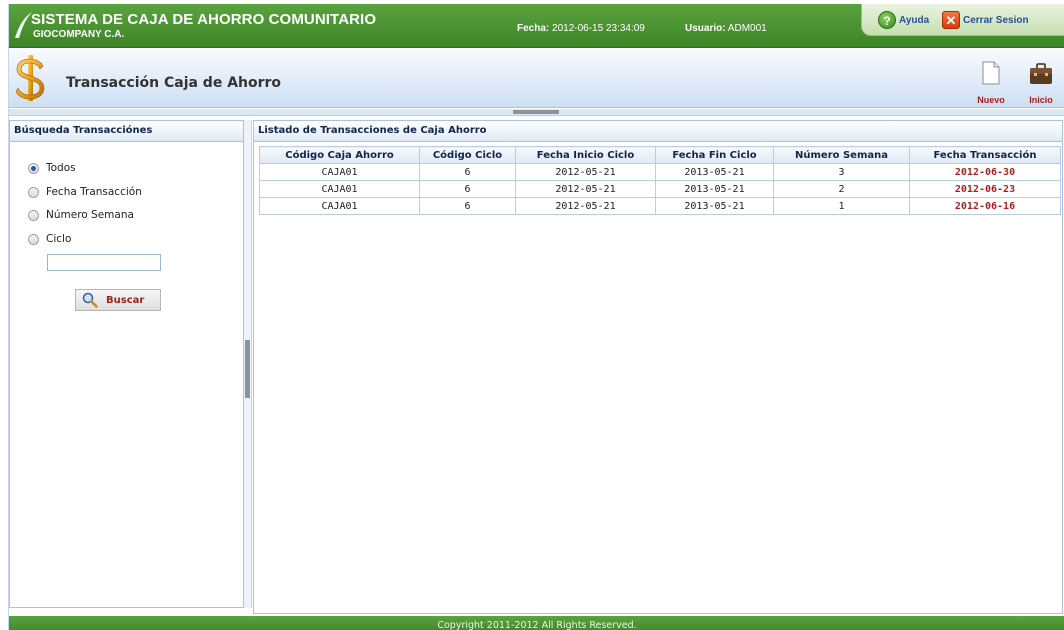 The height and width of the screenshot is (630, 1064). Describe the element at coordinates (104, 262) in the screenshot. I see `ciclo-input` at that location.